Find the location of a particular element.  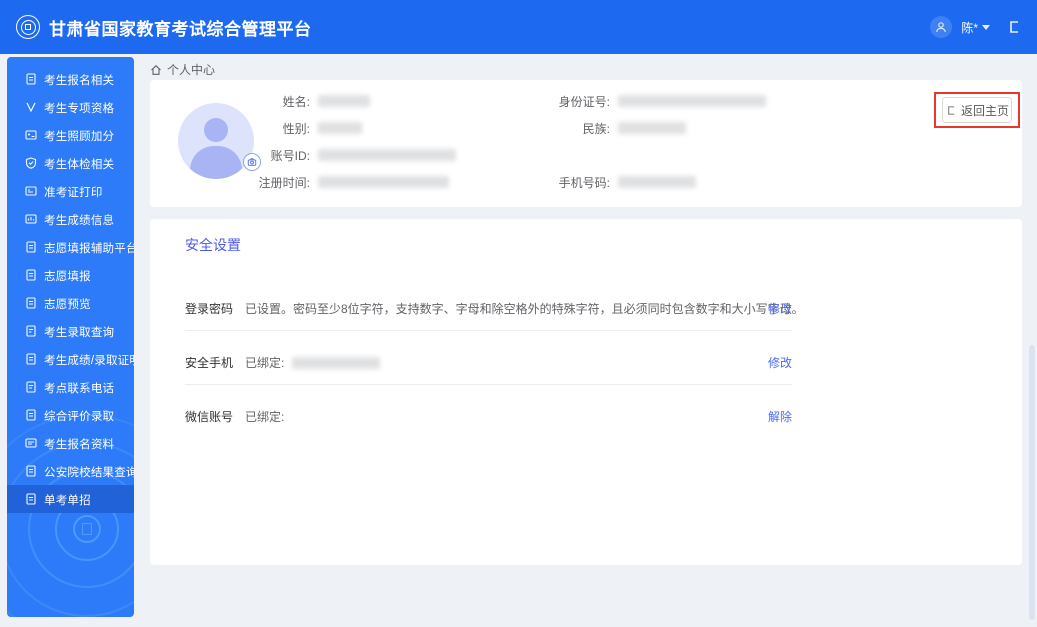

sidebar-item-candidate-registration: 考生报名相关 is located at coordinates (70, 79).